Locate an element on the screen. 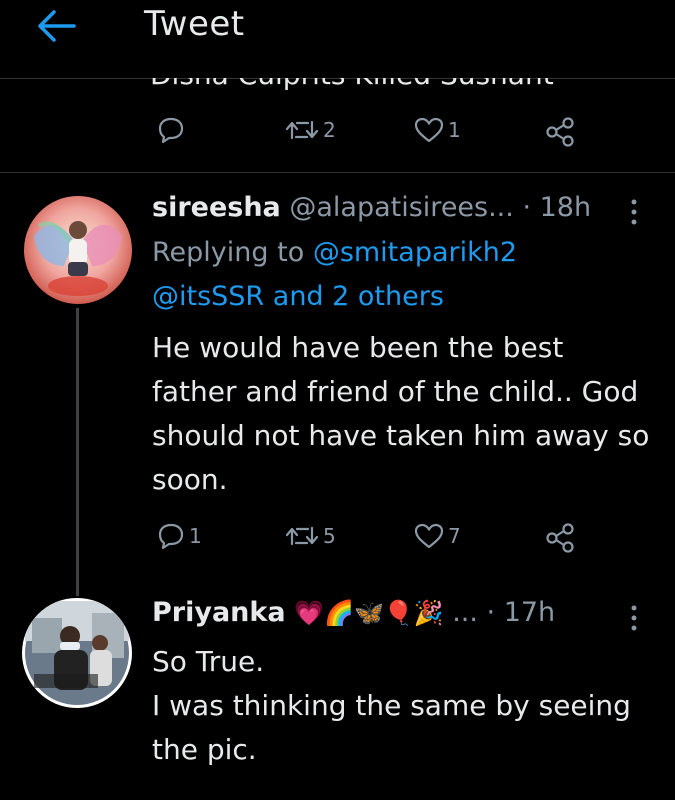 The height and width of the screenshot is (800, 675). tweet-actions: 1 5 7 is located at coordinates (337, 539).